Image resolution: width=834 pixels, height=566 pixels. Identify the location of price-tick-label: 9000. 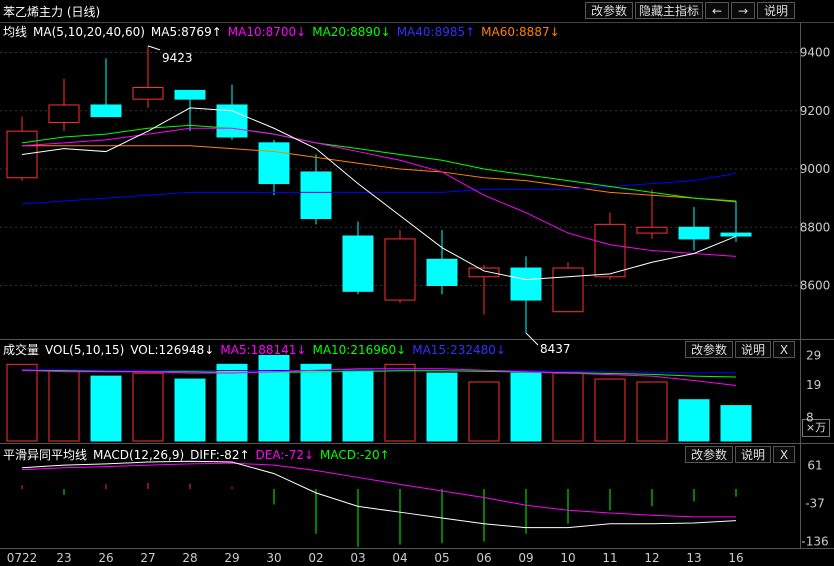
(815, 169).